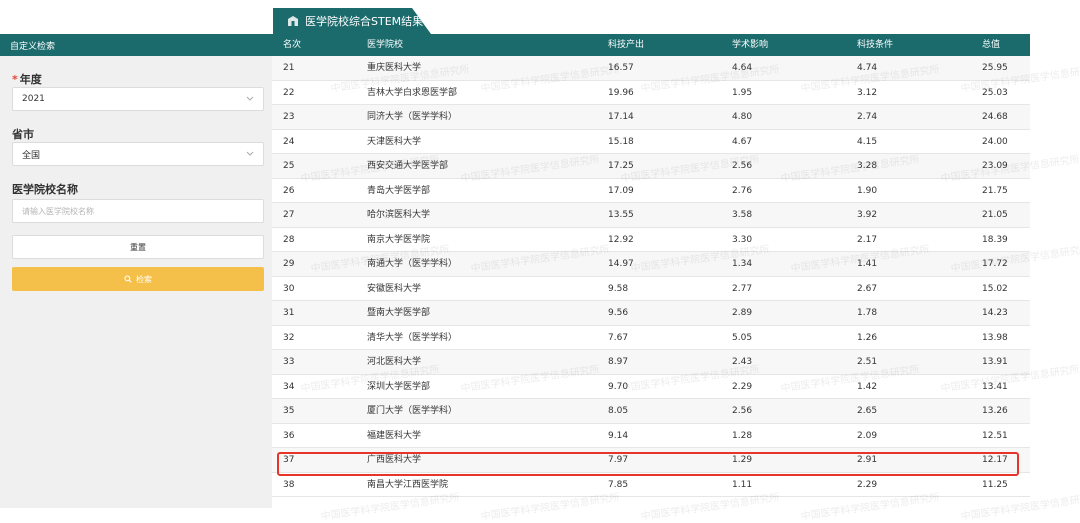  I want to click on cell-output: 12.92, so click(621, 239).